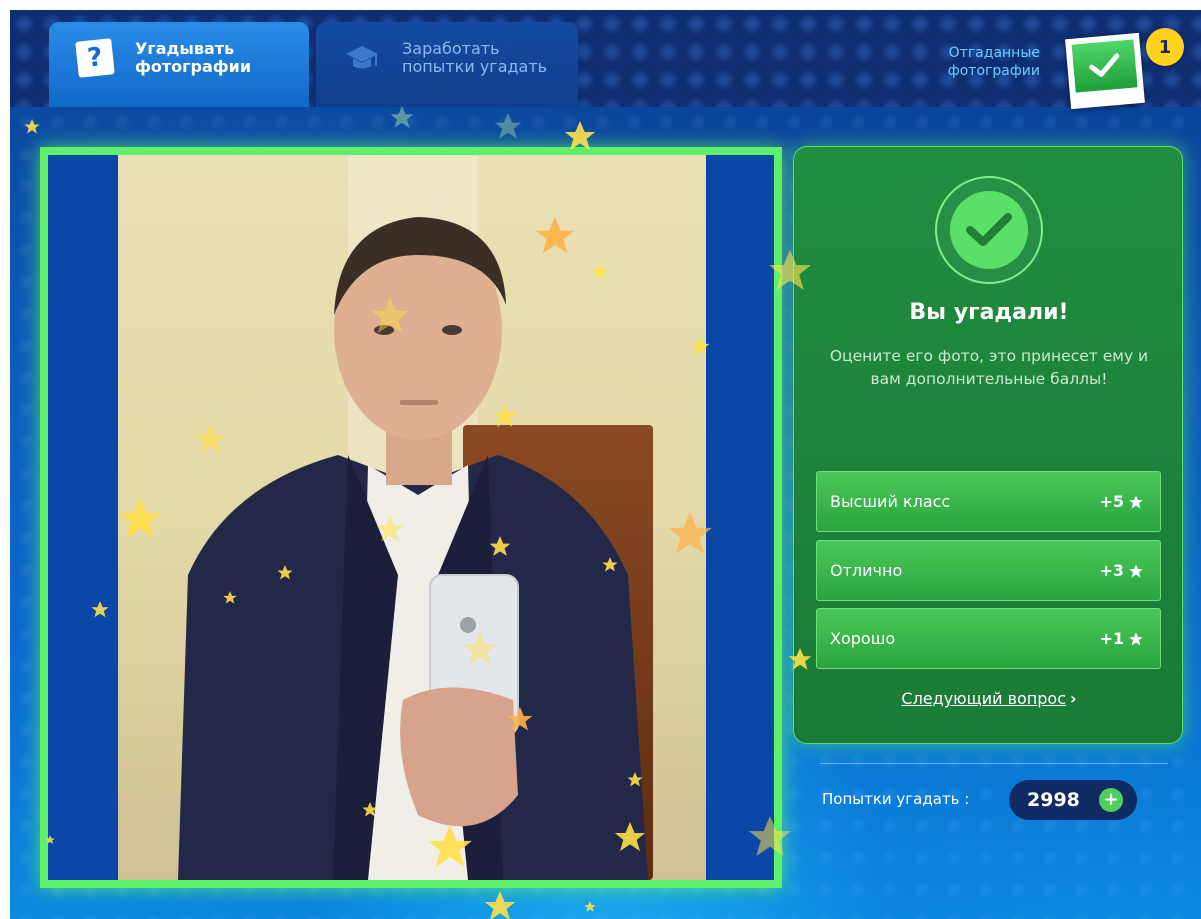  Describe the element at coordinates (362, 58) in the screenshot. I see `graduation-cap-icon` at that location.